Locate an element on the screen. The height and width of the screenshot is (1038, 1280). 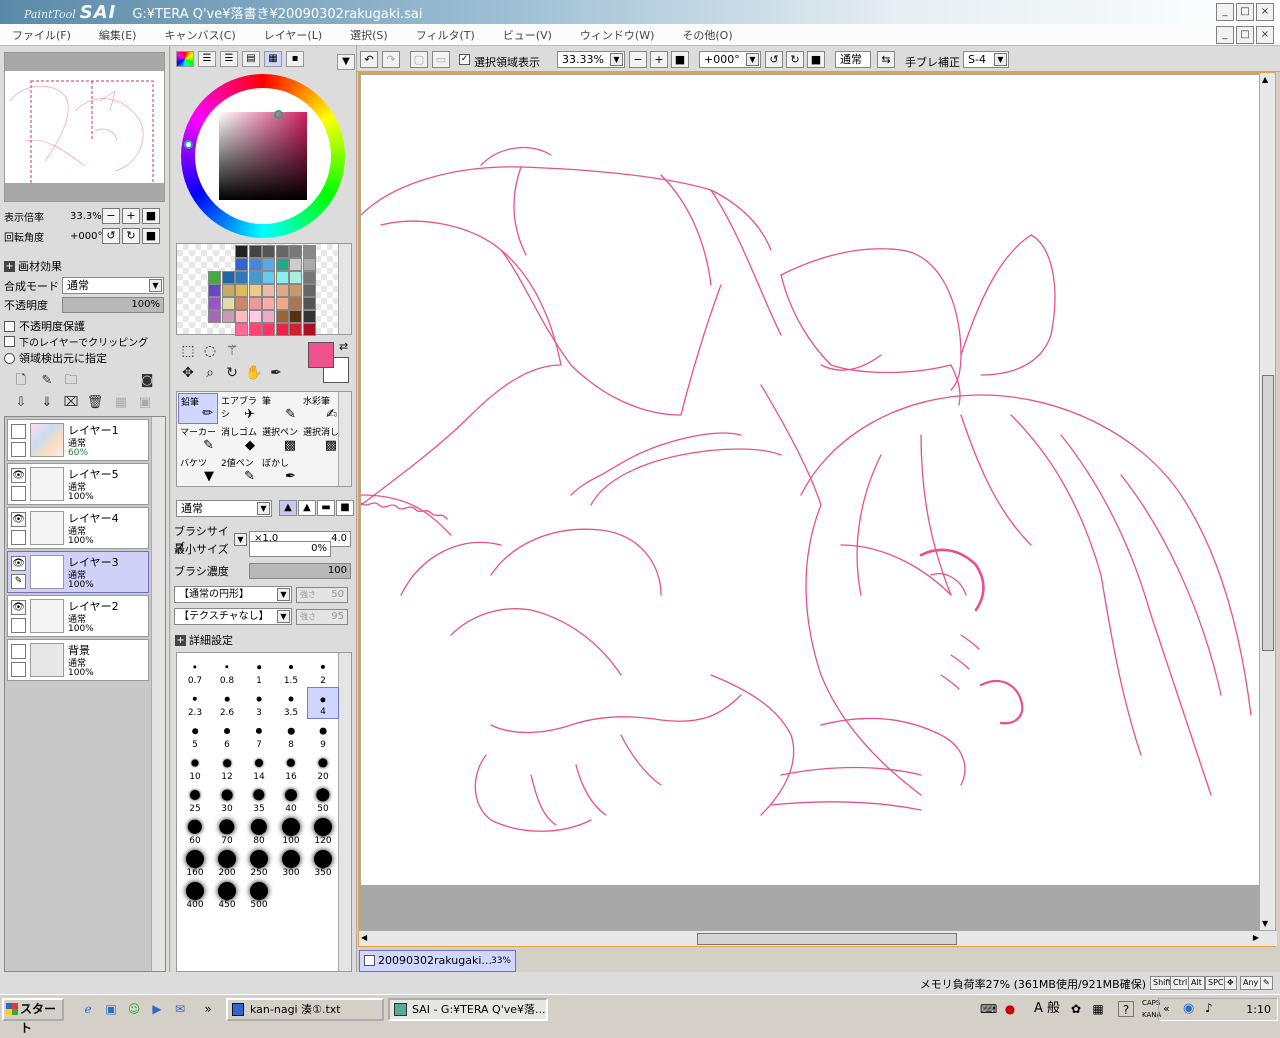
detail-settings-label: 詳細設定 is located at coordinates (211, 640).